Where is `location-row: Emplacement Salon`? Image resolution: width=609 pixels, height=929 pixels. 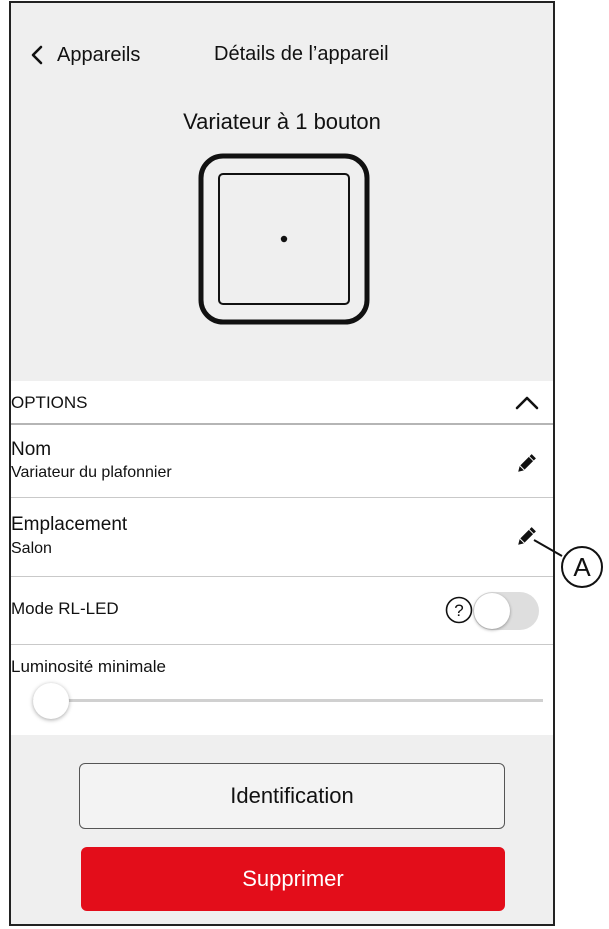
location-row: Emplacement Salon is located at coordinates (282, 537).